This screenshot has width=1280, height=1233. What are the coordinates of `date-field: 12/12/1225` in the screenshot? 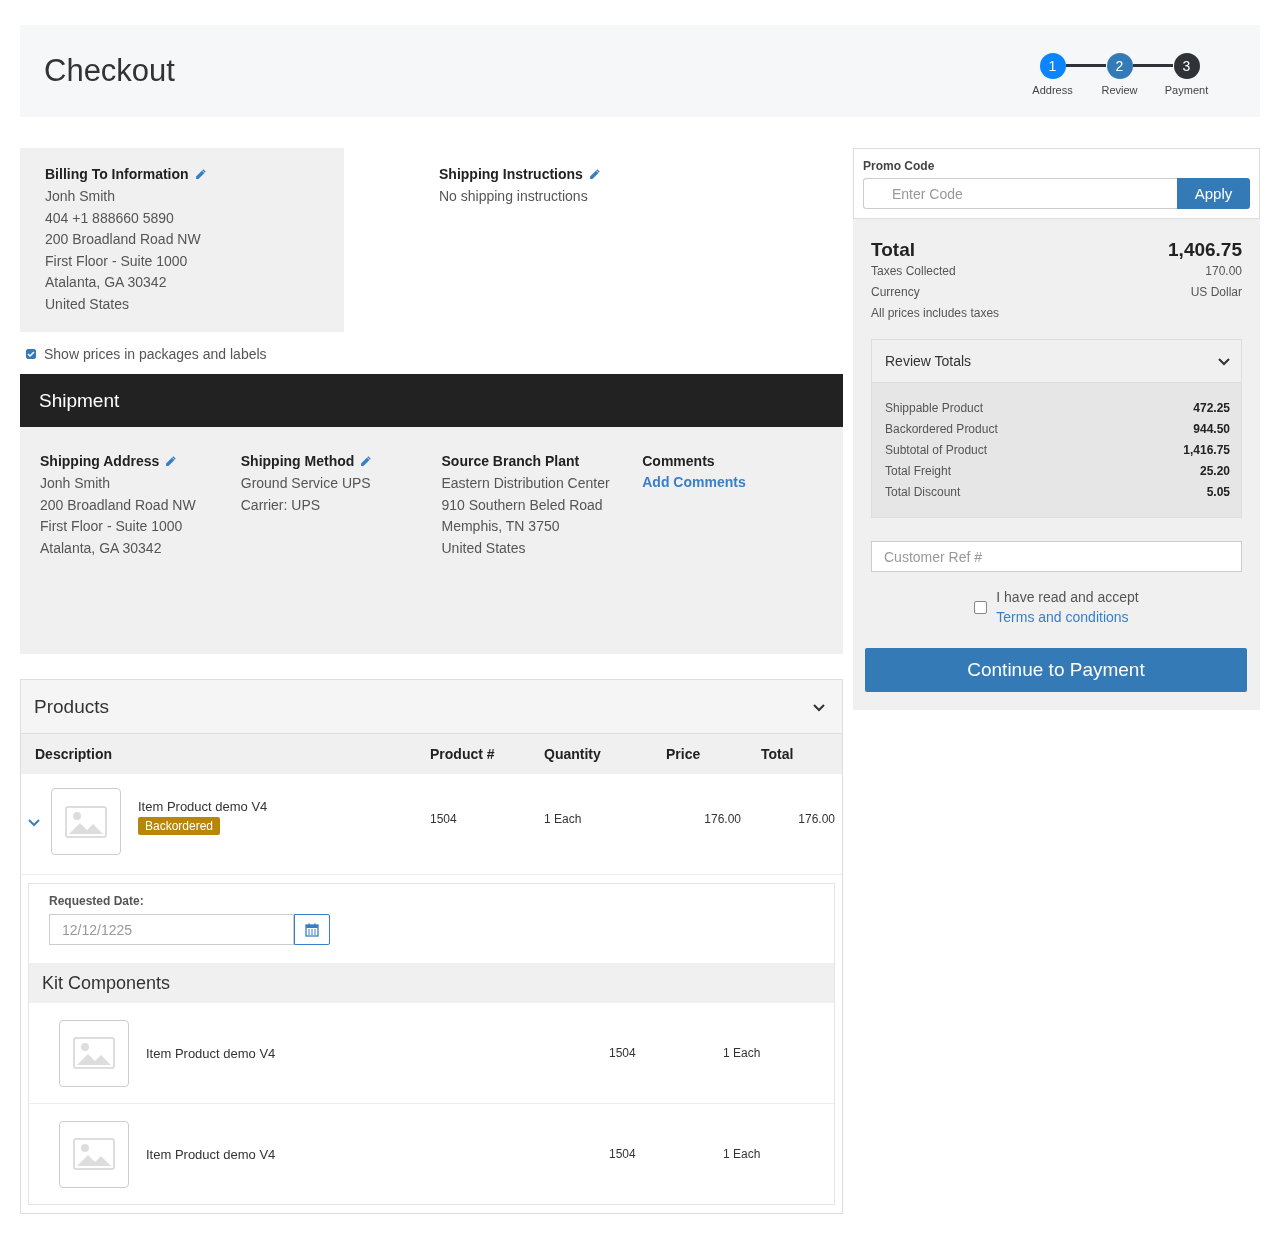 It's located at (171, 929).